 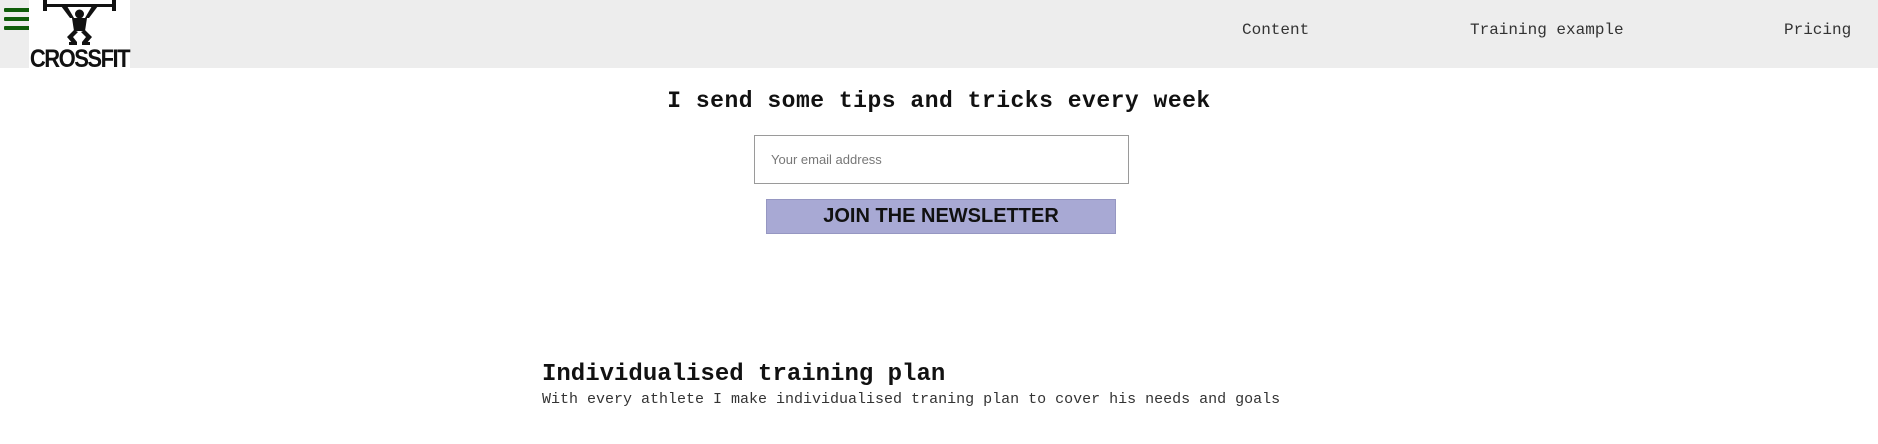 What do you see at coordinates (17, 19) in the screenshot?
I see `hamburger-menu-icon` at bounding box center [17, 19].